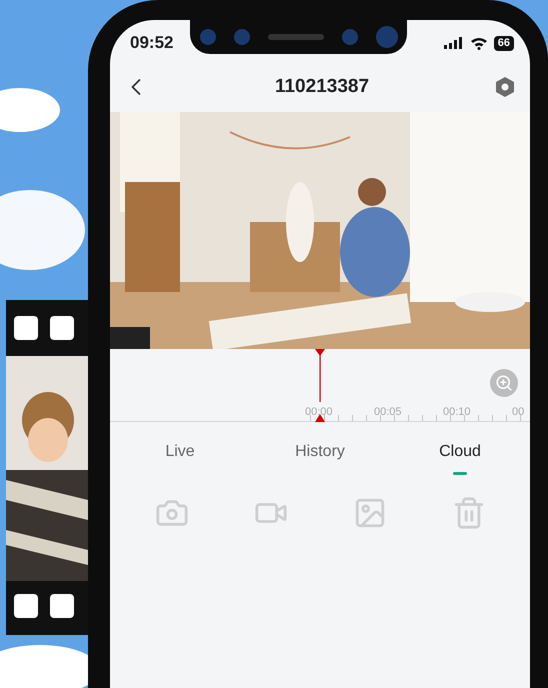 The height and width of the screenshot is (688, 548). What do you see at coordinates (322, 86) in the screenshot?
I see `device-title: 110213387` at bounding box center [322, 86].